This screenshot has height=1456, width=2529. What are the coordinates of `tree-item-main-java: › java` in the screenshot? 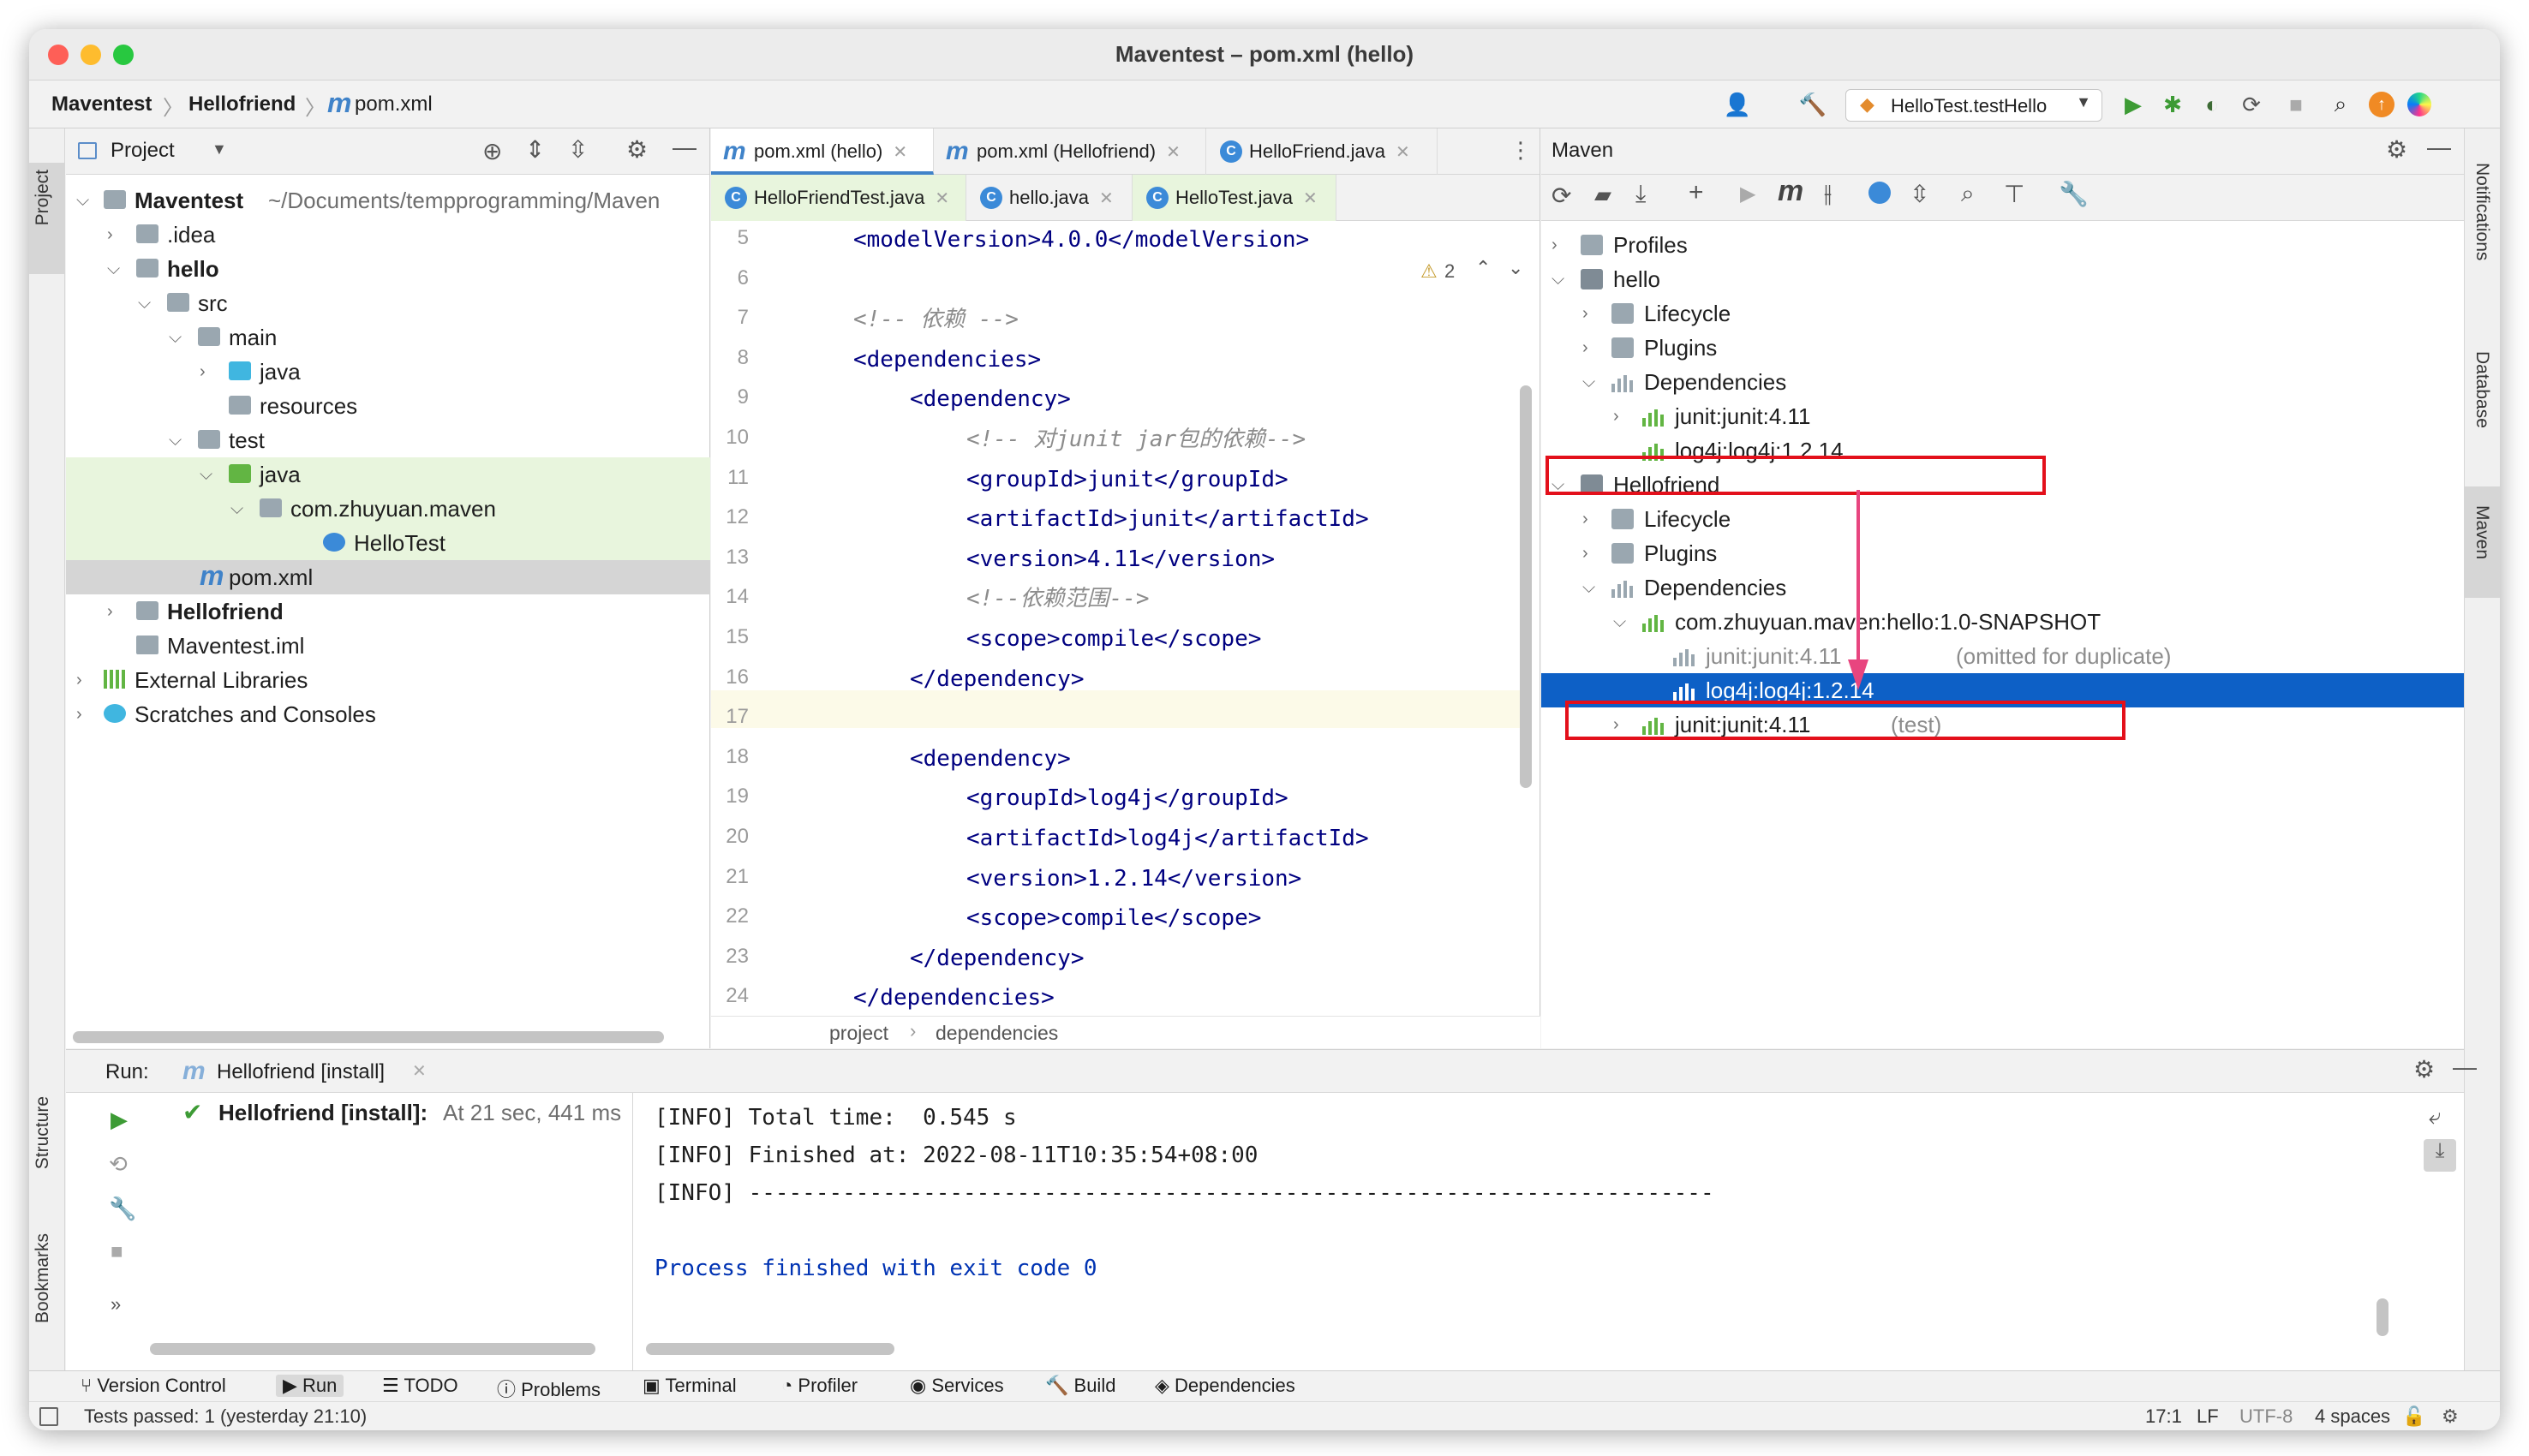 It's located at (388, 372).